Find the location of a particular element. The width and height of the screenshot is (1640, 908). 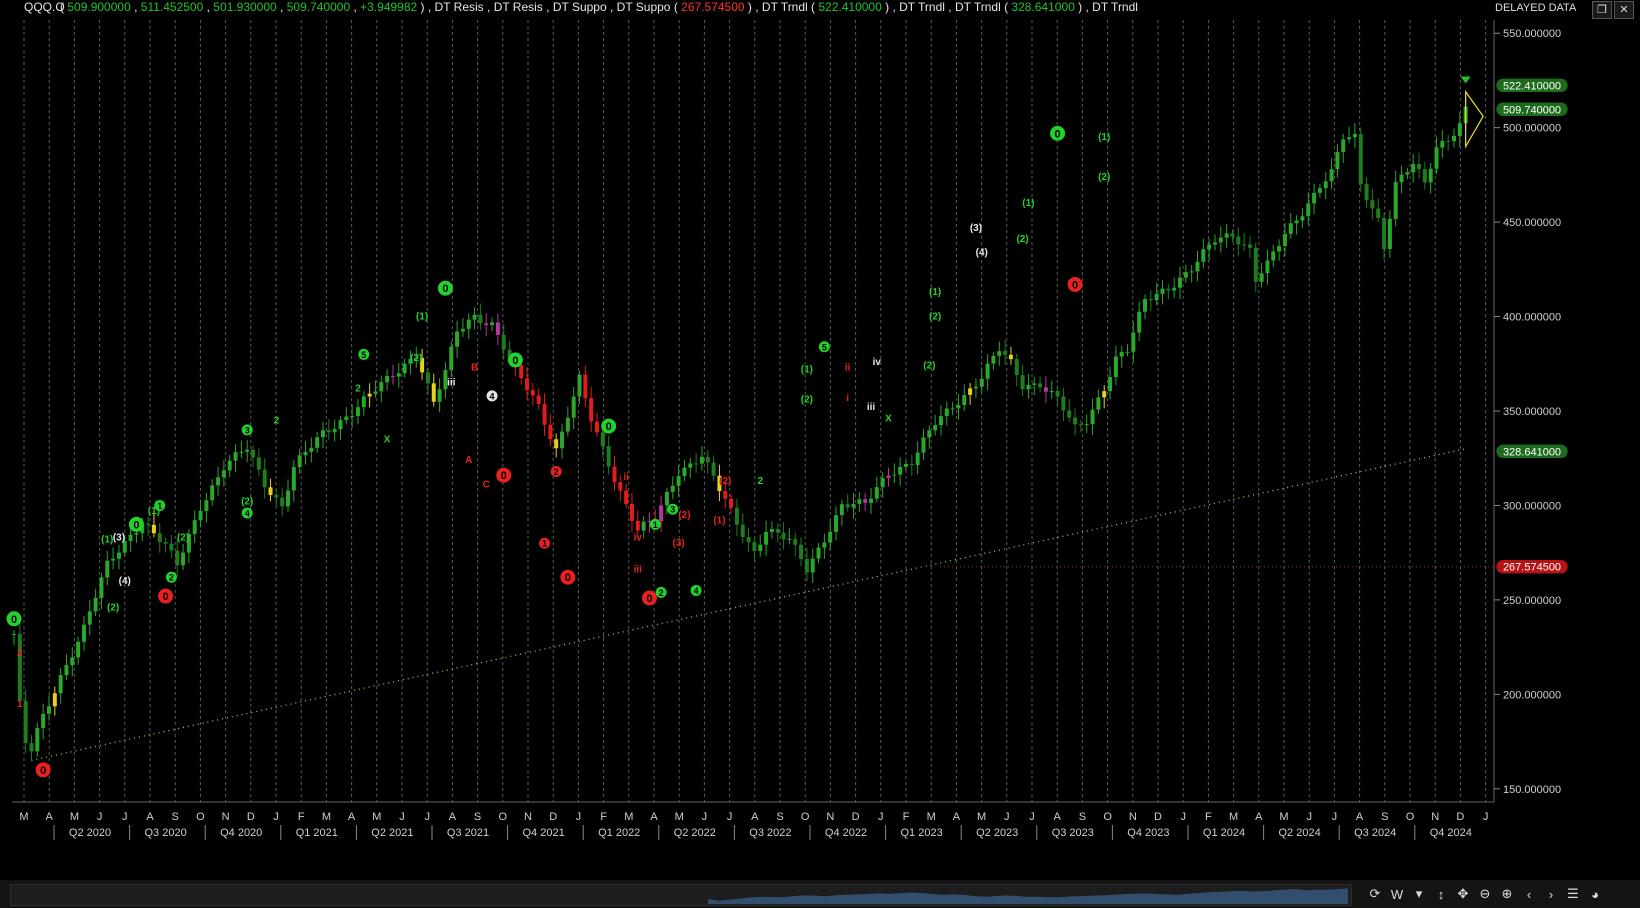

chevron-down-icon: ▾ is located at coordinates (1419, 894).